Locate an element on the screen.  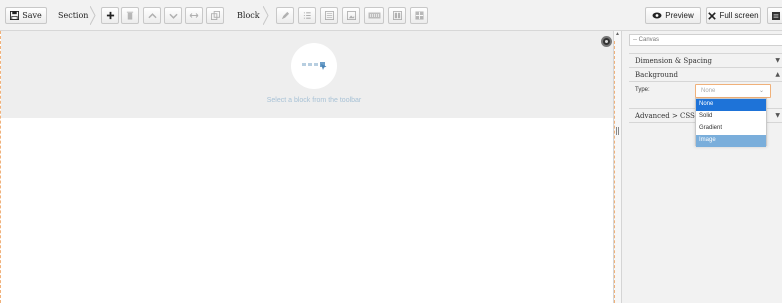
type-label: Type: is located at coordinates (642, 90).